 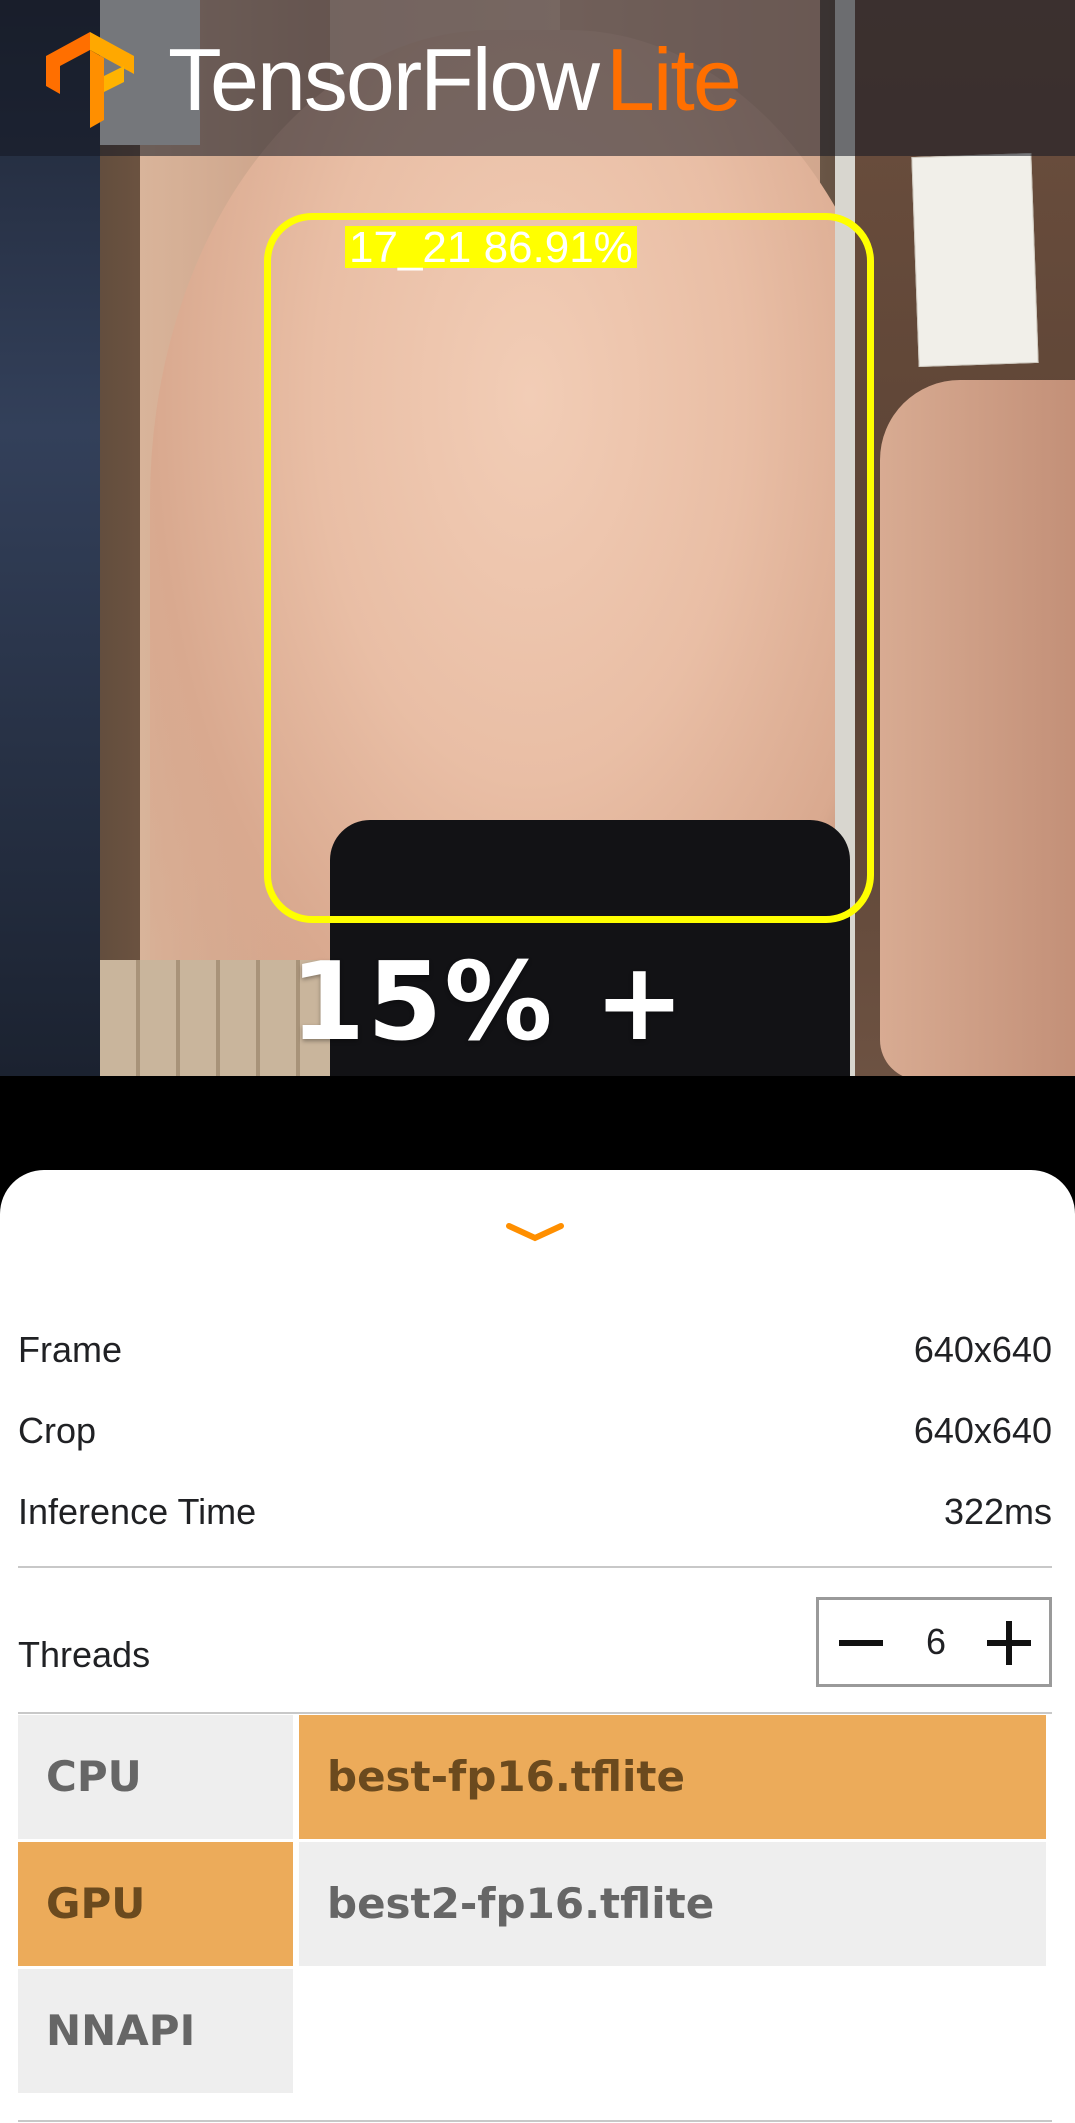 I want to click on detection-label: 17_21 86.91%, so click(x=491, y=248).